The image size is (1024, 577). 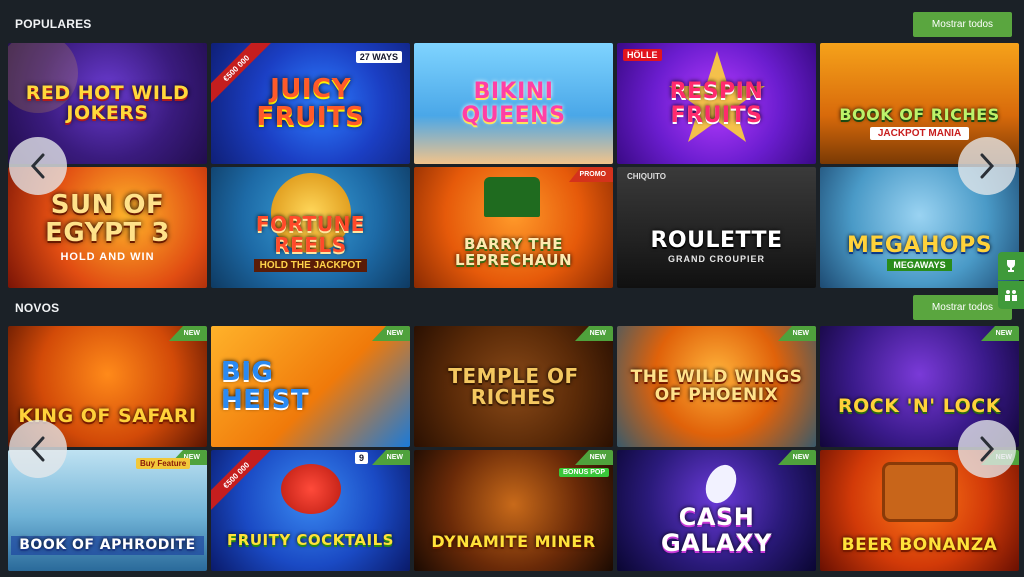 I want to click on game-tile-fruity-cocktails: €500 000 NEW 9 Fruity Cocktails, so click(x=310, y=510).